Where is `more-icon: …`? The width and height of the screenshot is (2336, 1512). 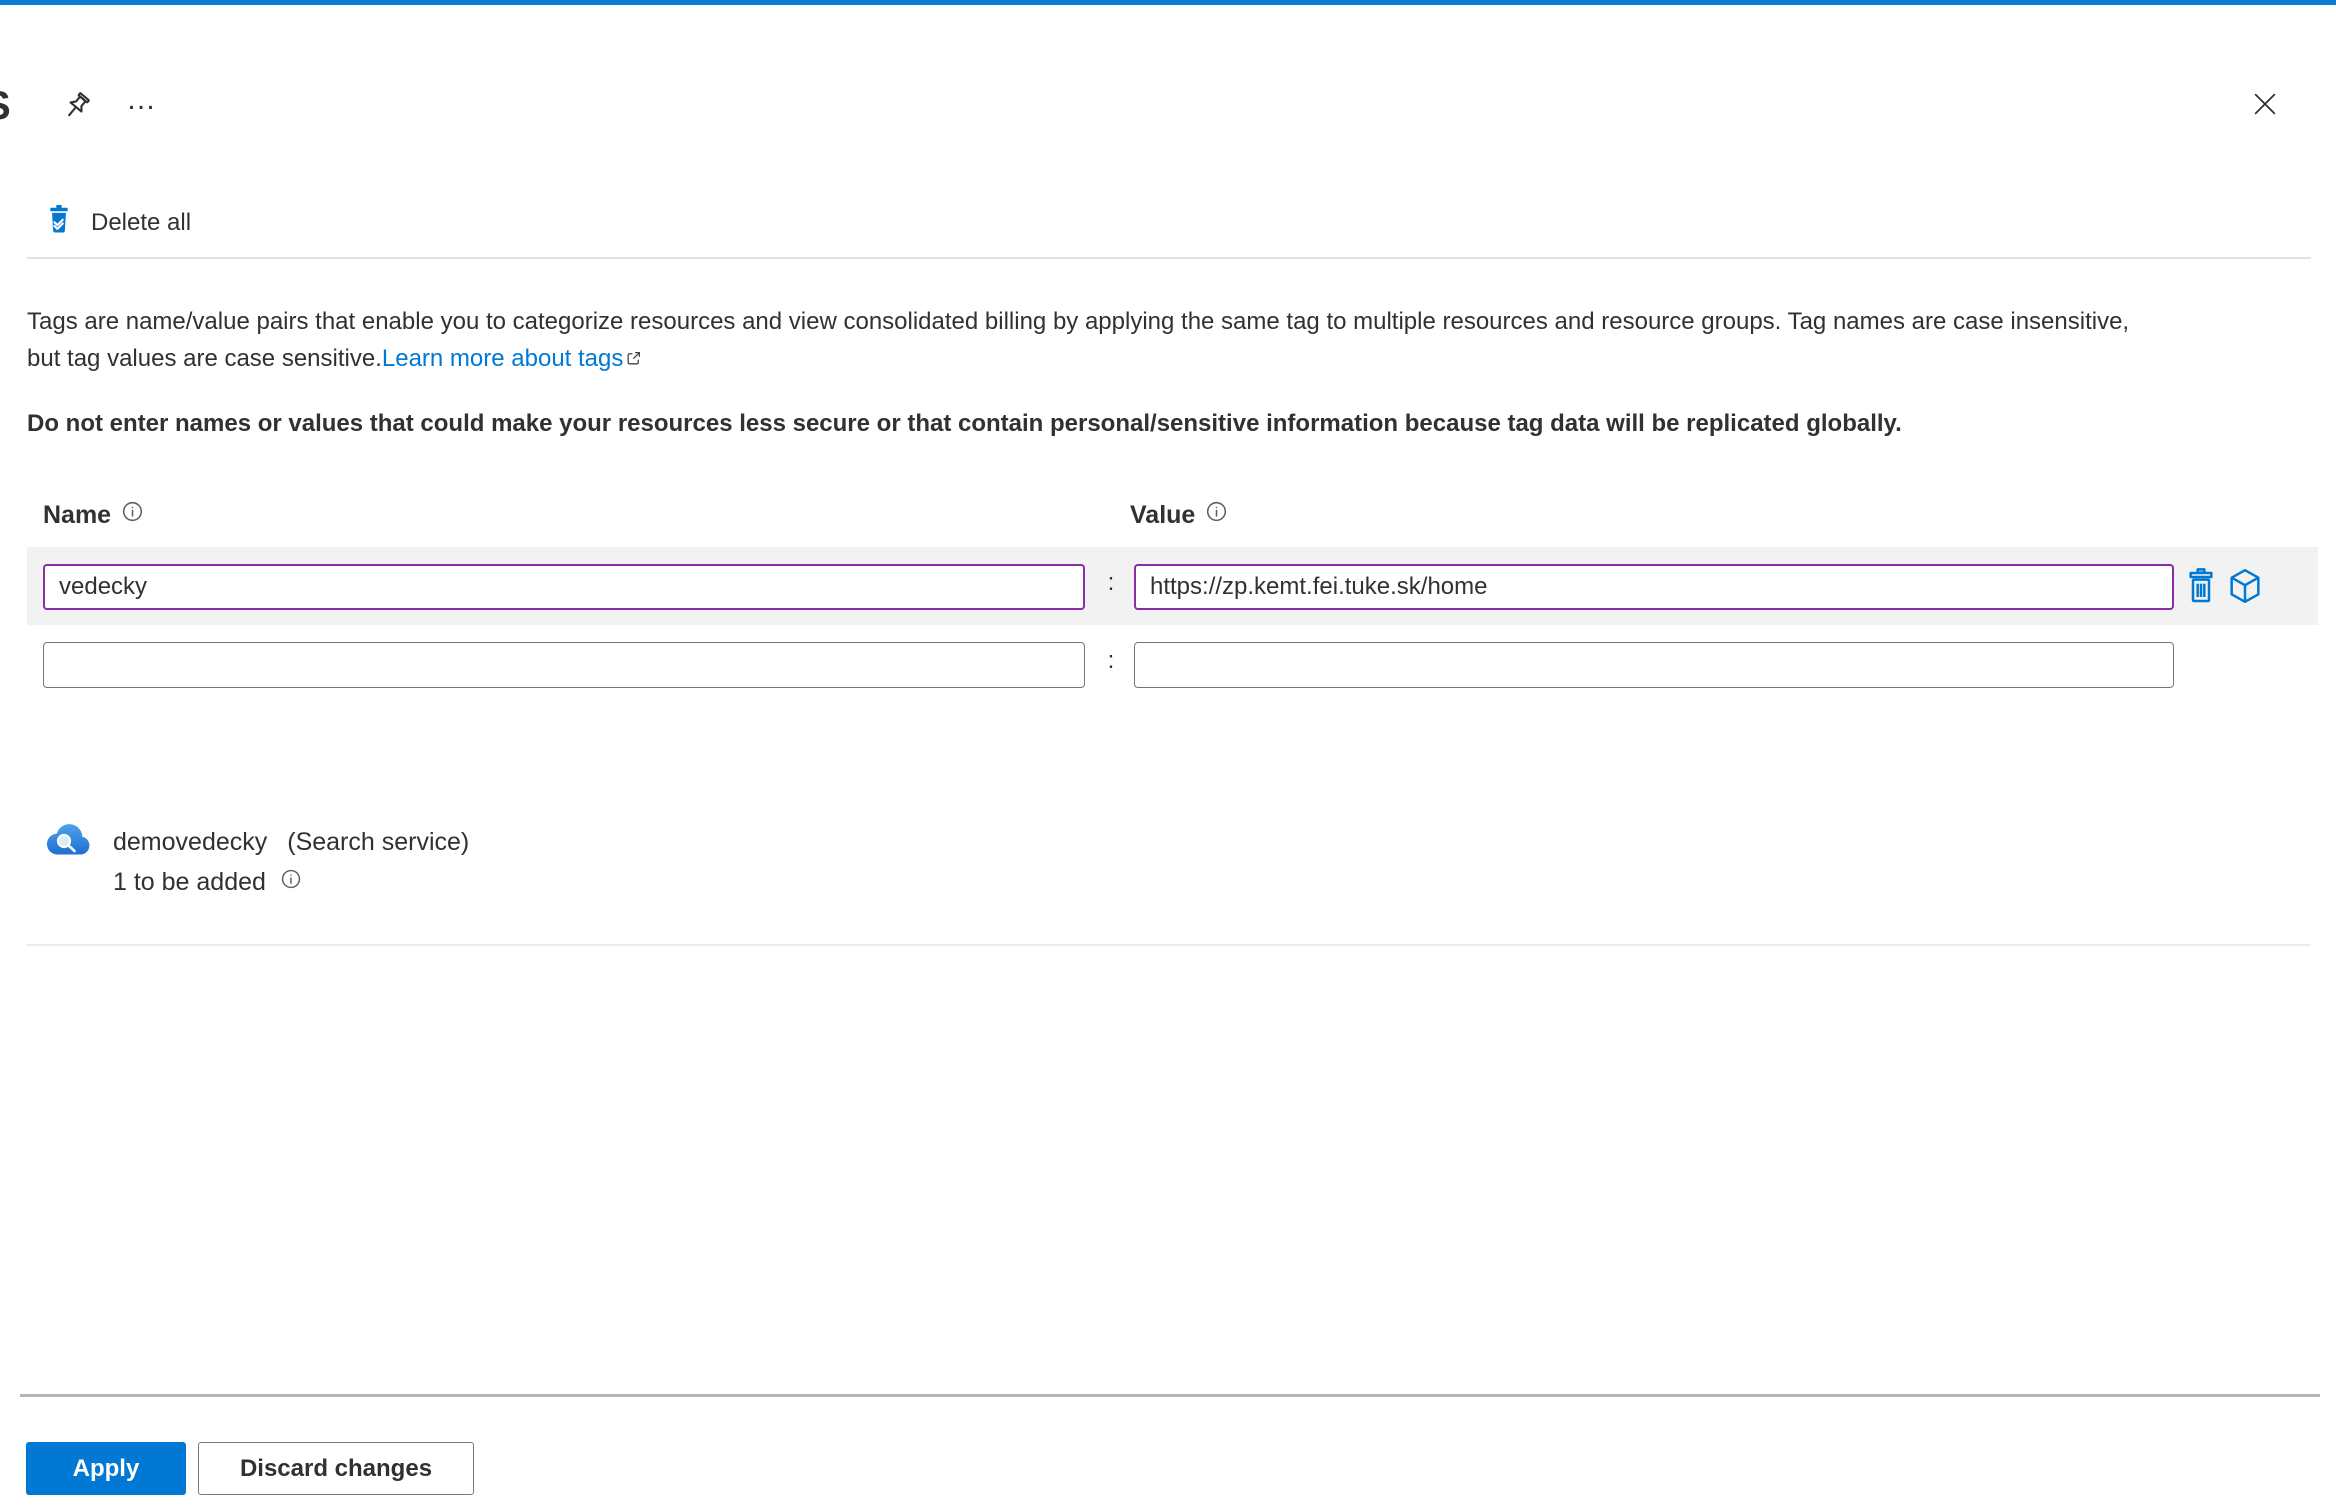
more-icon: … is located at coordinates (142, 99).